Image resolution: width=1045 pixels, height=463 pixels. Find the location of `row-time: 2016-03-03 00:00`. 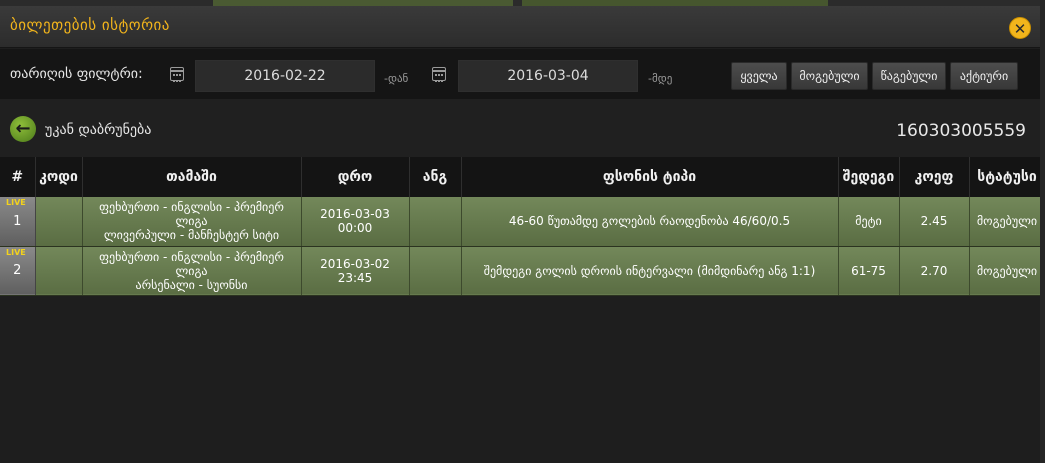

row-time: 2016-03-03 00:00 is located at coordinates (355, 222).